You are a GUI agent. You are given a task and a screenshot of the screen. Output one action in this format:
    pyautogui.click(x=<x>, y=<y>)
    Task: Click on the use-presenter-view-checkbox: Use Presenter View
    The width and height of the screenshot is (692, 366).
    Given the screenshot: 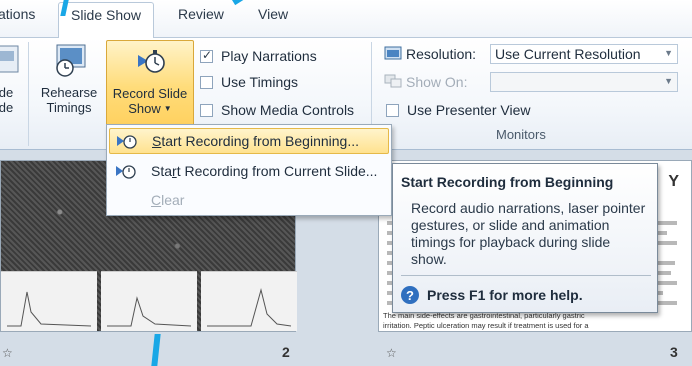 What is the action you would take?
    pyautogui.click(x=458, y=110)
    